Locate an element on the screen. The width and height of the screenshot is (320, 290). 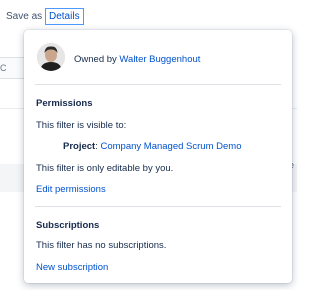
details-button: Details is located at coordinates (64, 16).